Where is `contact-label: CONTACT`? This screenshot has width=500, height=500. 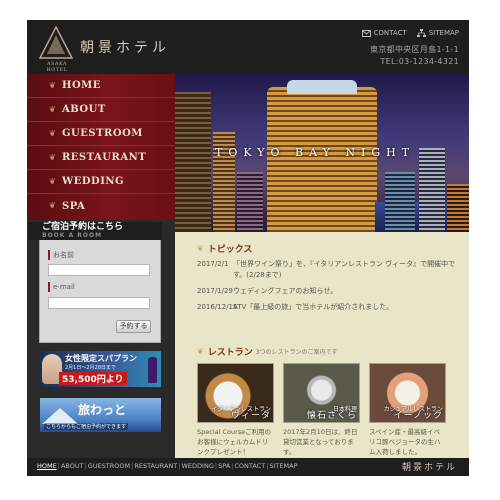
contact-label: CONTACT is located at coordinates (390, 33).